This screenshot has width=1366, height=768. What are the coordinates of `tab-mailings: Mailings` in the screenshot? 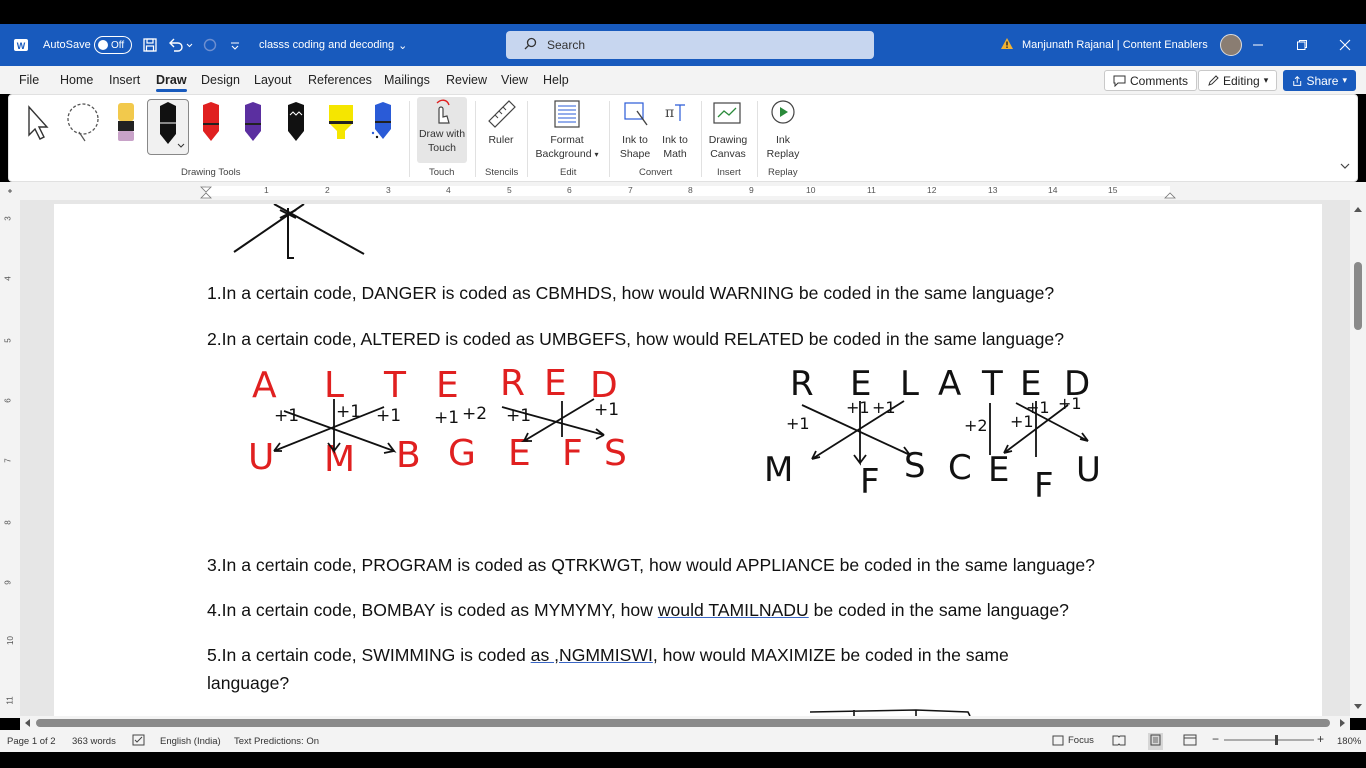 It's located at (407, 80).